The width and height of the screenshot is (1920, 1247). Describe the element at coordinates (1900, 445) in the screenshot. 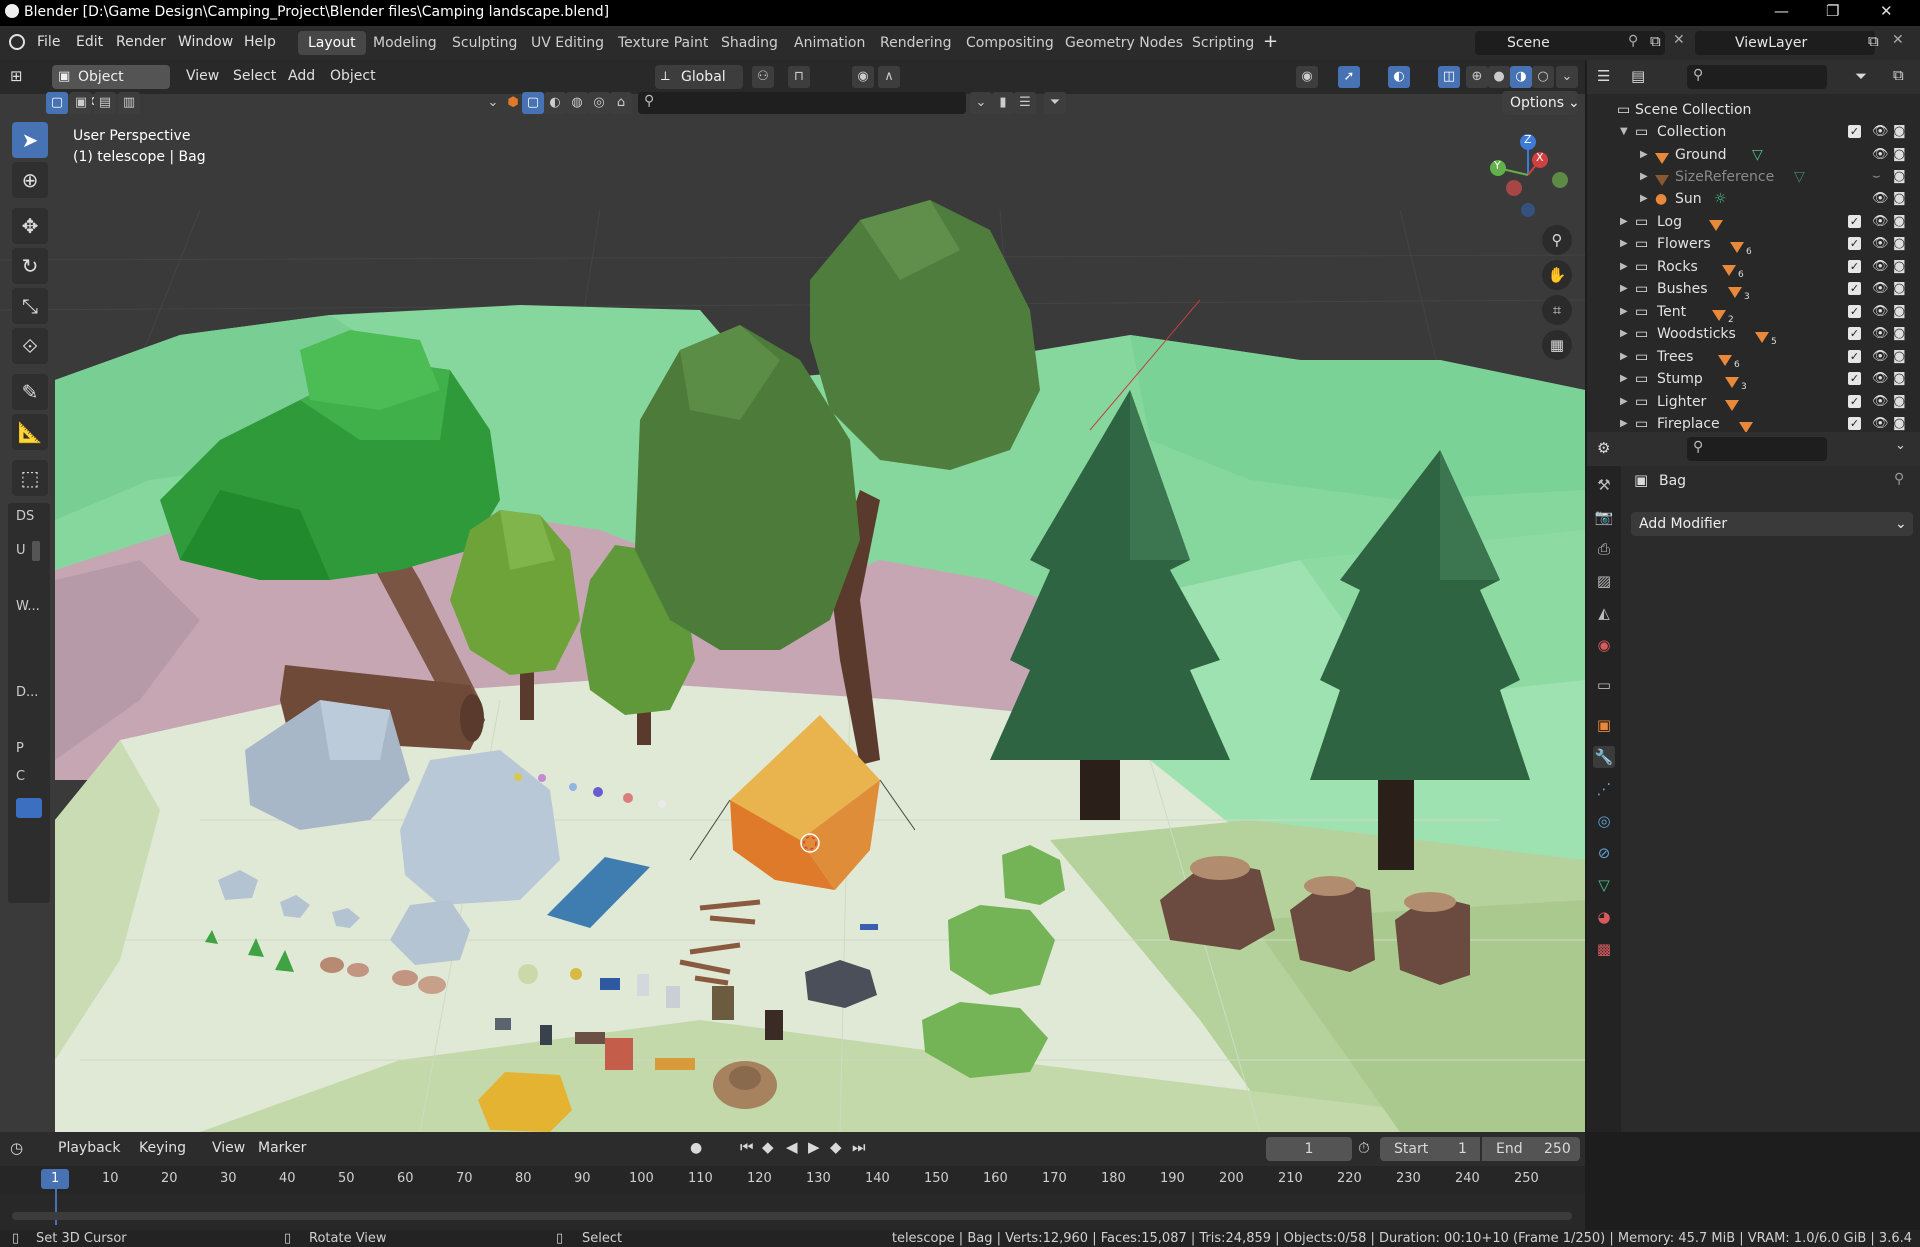

I see `properties-options-icon: ⌄` at that location.